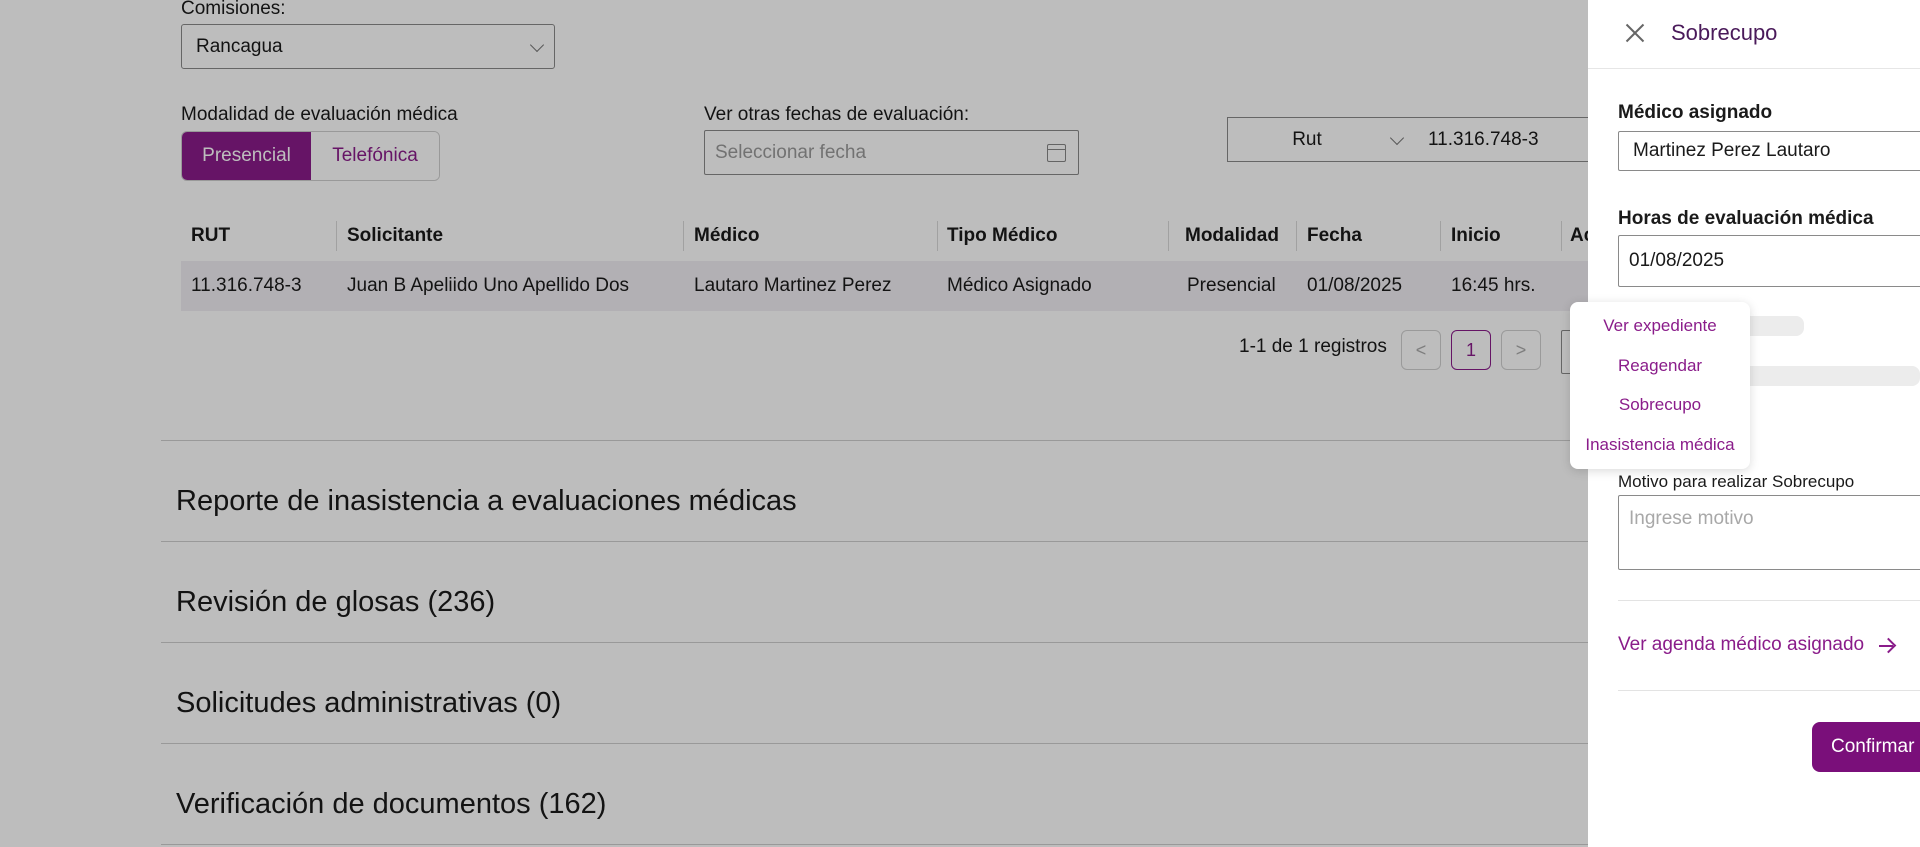  Describe the element at coordinates (1660, 405) in the screenshot. I see `menu-item-sobrecupo: Sobrecupo` at that location.